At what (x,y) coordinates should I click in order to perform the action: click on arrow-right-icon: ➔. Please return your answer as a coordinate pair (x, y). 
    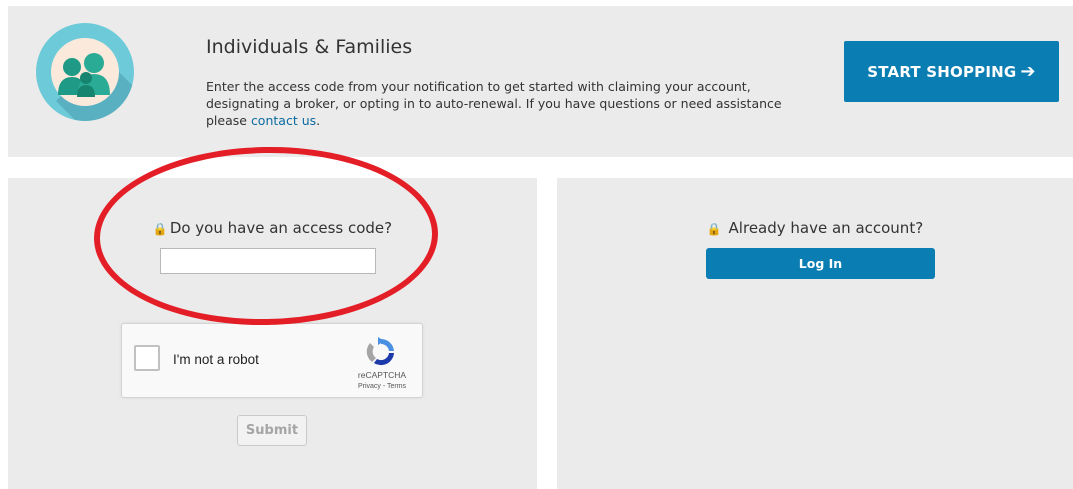
    Looking at the image, I should click on (1028, 71).